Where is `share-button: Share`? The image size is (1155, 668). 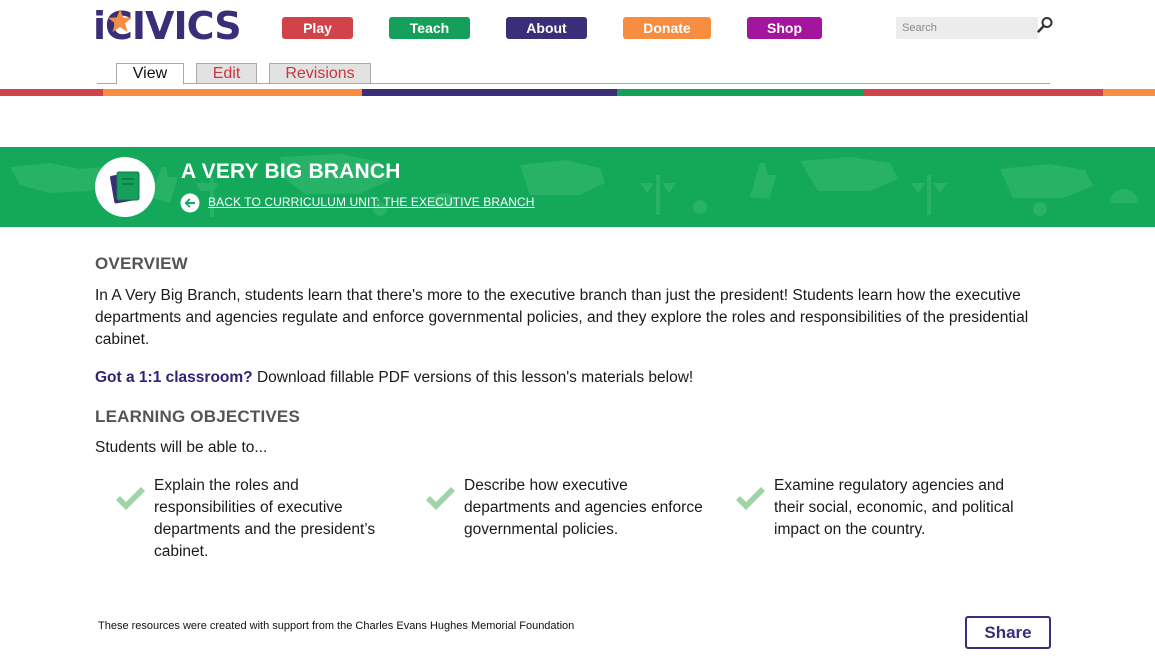 share-button: Share is located at coordinates (1008, 632).